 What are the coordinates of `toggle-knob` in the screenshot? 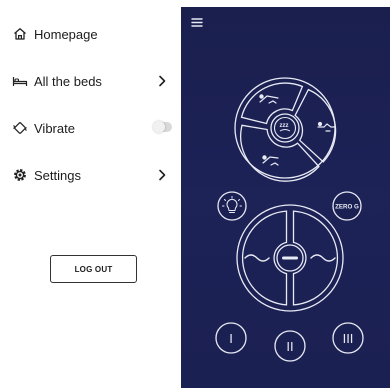 It's located at (159, 127).